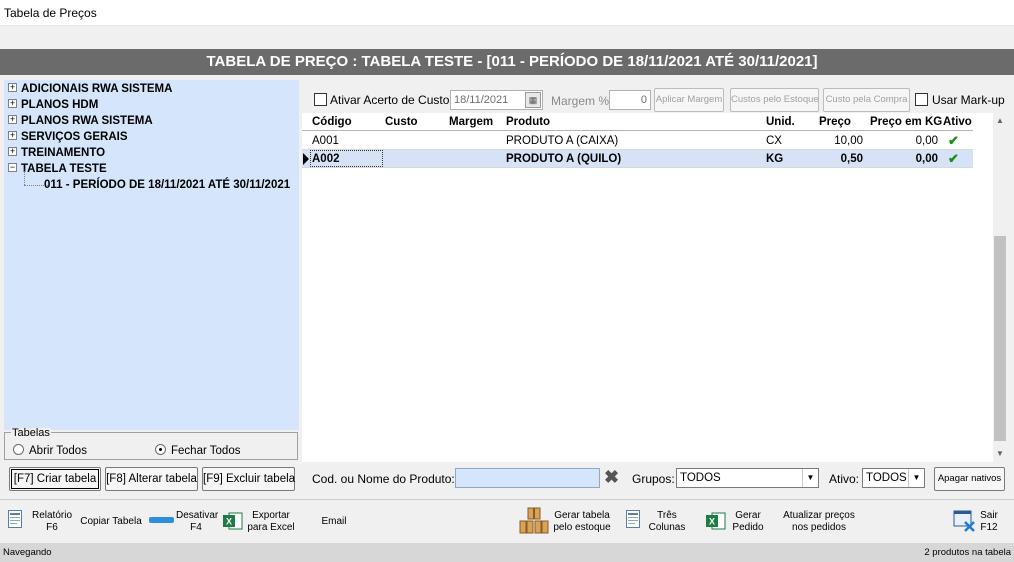 Image resolution: width=1014 pixels, height=562 pixels. I want to click on scroll-thumb, so click(1000, 338).